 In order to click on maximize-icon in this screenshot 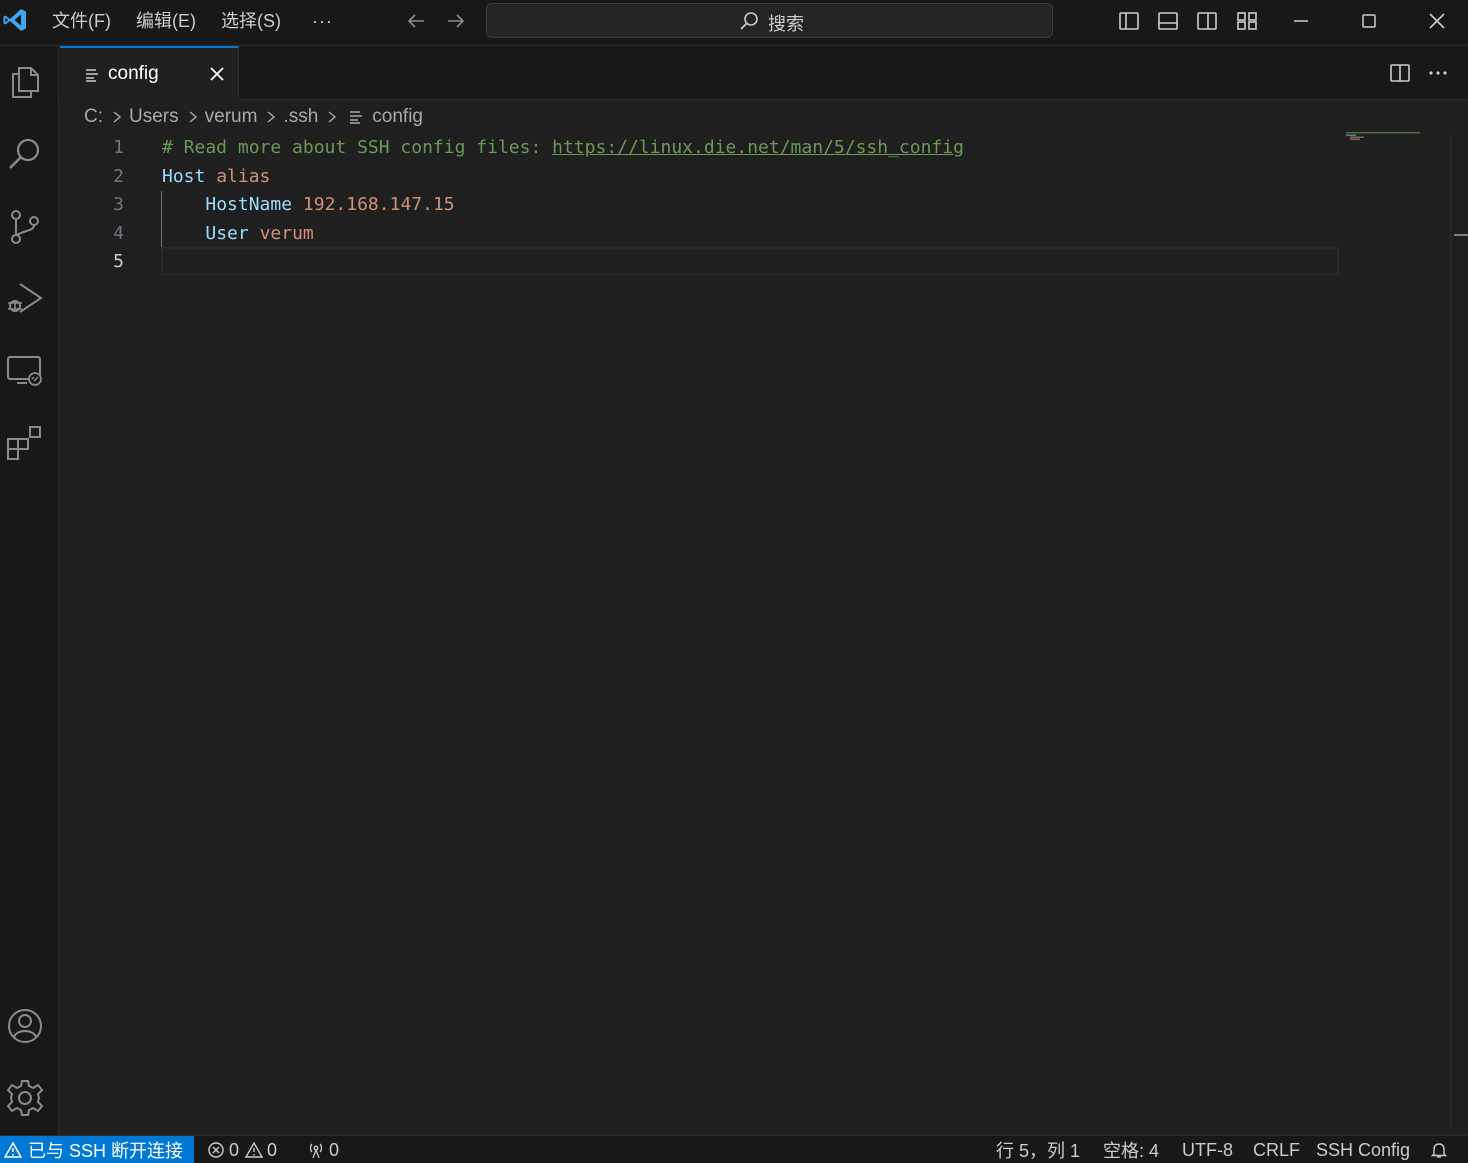, I will do `click(1369, 21)`.